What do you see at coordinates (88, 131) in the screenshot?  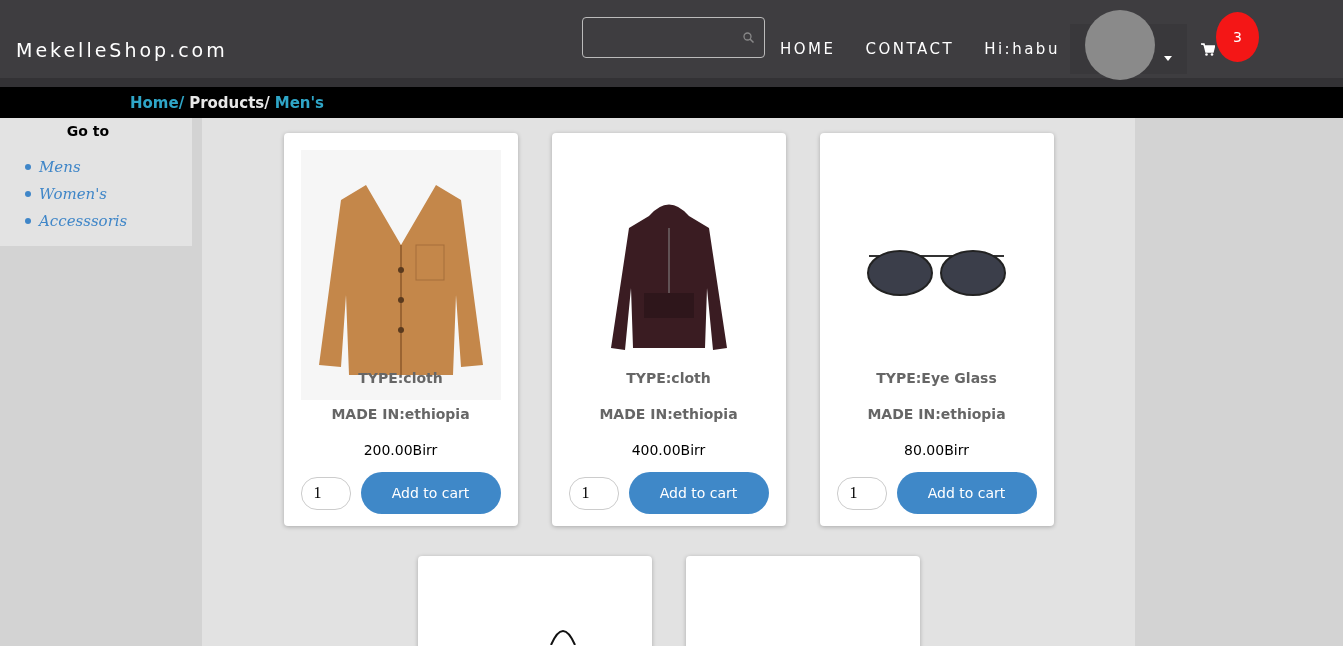 I see `sidebar-title: Go to` at bounding box center [88, 131].